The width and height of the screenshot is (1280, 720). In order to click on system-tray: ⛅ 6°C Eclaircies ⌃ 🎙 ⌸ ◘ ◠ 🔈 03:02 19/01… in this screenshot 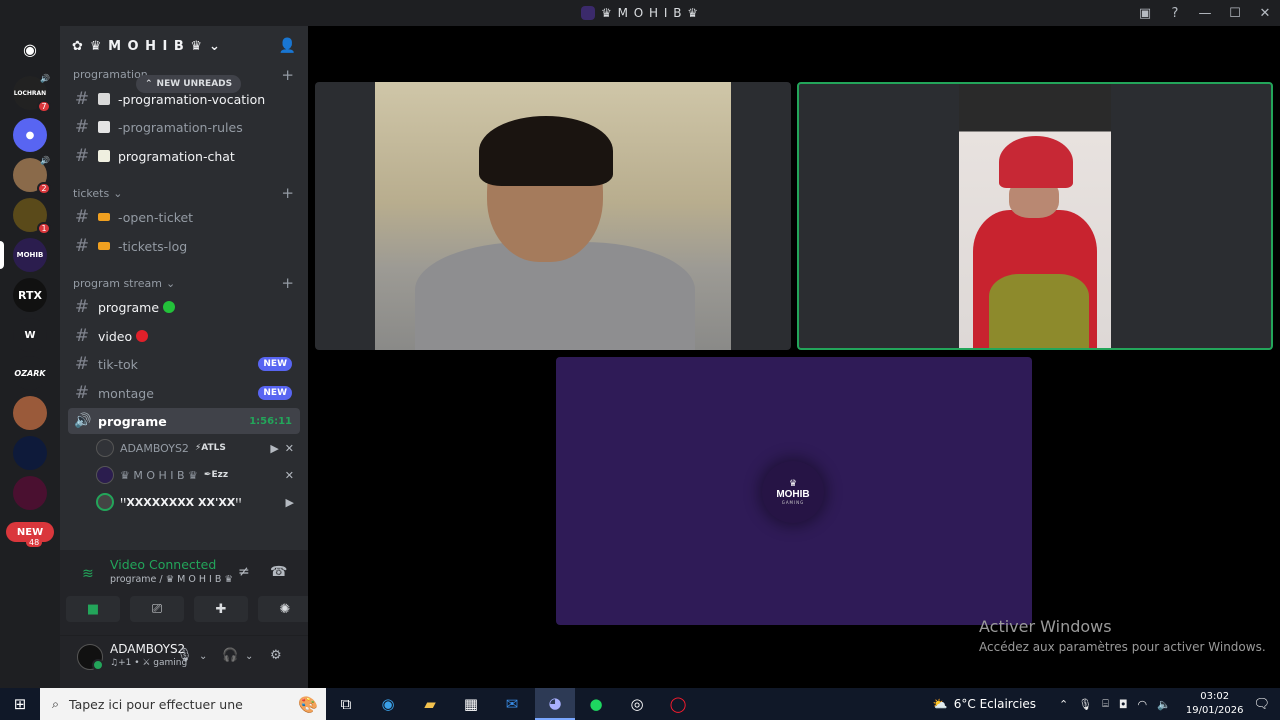, I will do `click(1106, 704)`.